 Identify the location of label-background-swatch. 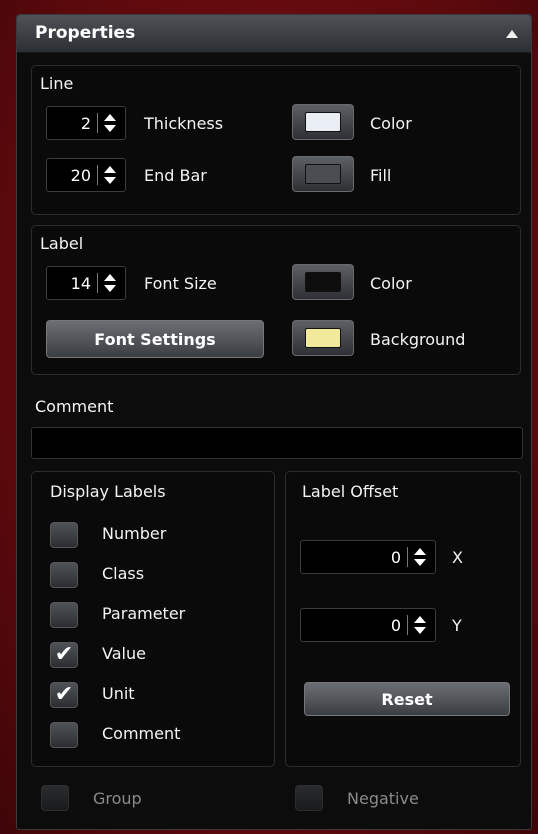
(323, 338).